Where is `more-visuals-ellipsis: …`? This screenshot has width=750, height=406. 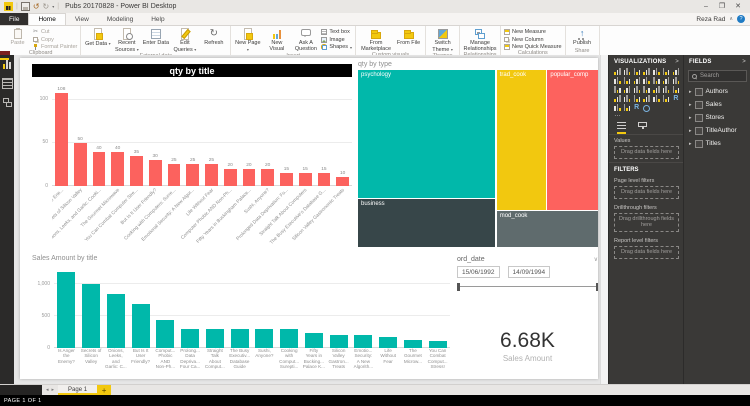
more-visuals-ellipsis: … is located at coordinates (646, 114).